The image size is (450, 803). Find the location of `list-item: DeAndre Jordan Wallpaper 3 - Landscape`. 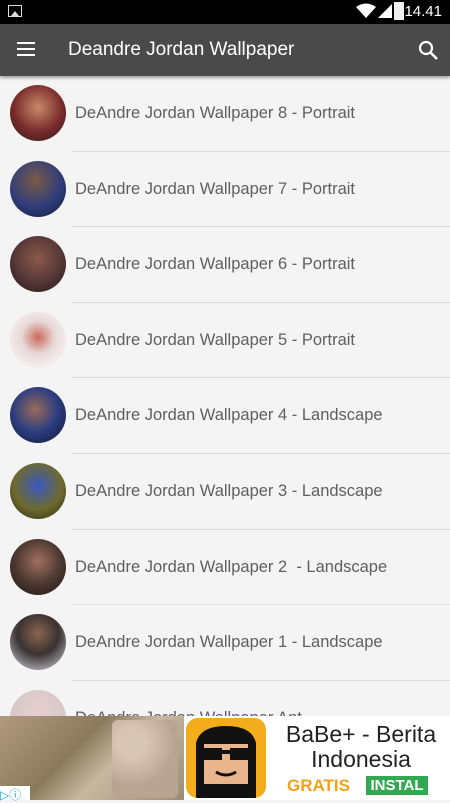

list-item: DeAndre Jordan Wallpaper 3 - Landscape is located at coordinates (225, 492).